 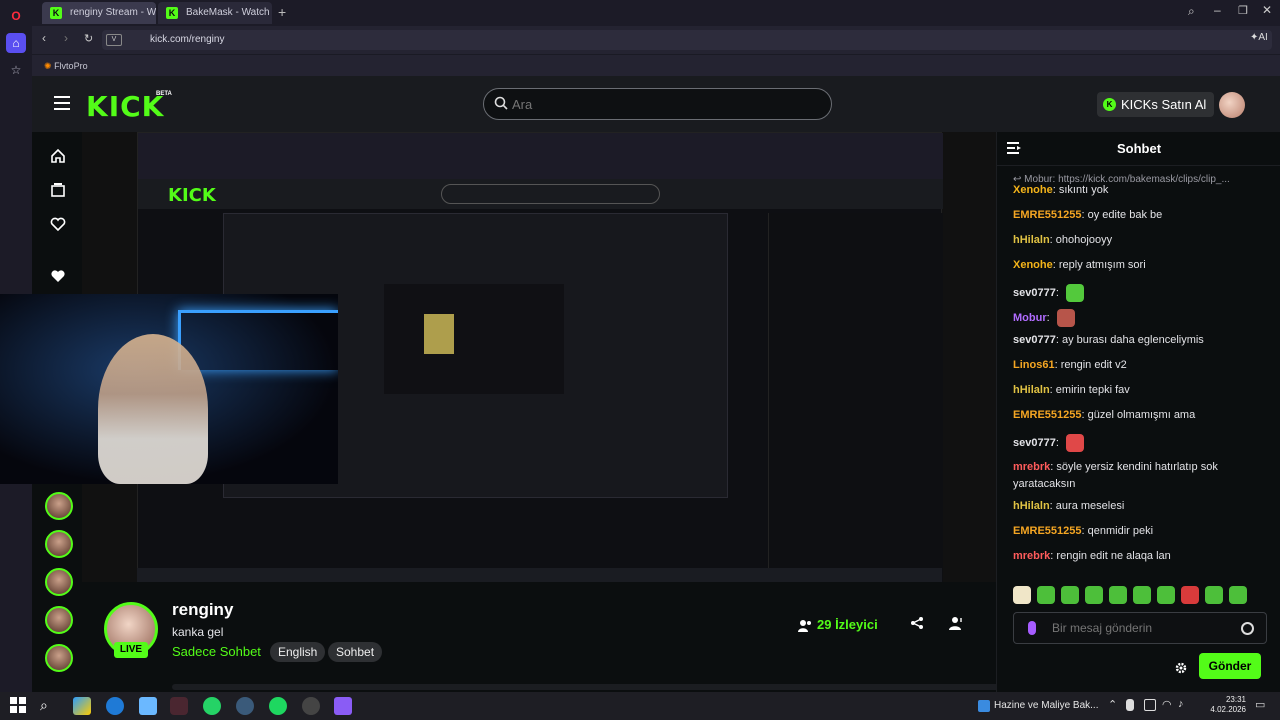 I want to click on emoji-icon, so click(x=1247, y=628).